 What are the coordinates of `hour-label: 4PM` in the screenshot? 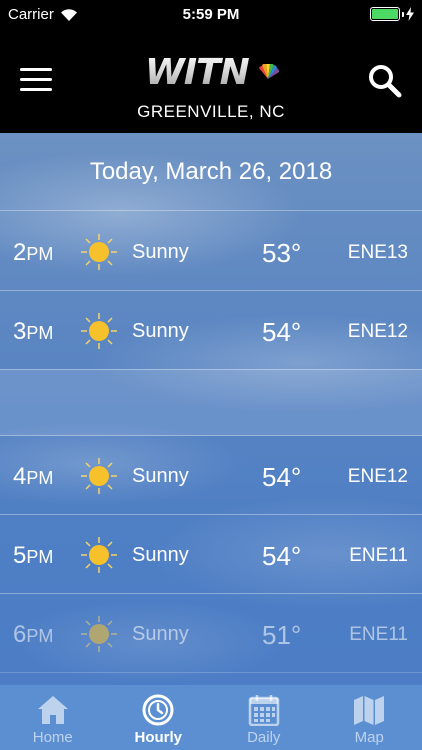 It's located at (33, 476).